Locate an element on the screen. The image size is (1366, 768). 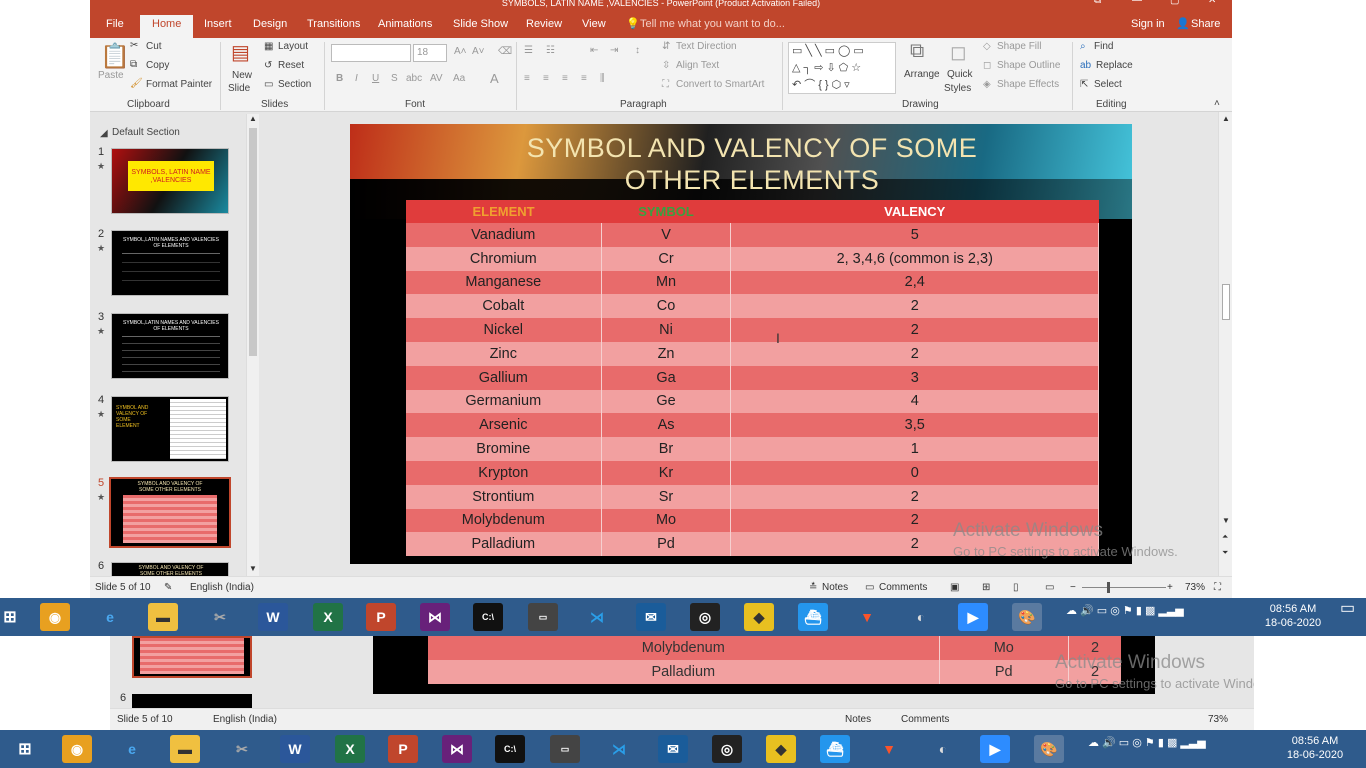
section-button: Section is located at coordinates (294, 84).